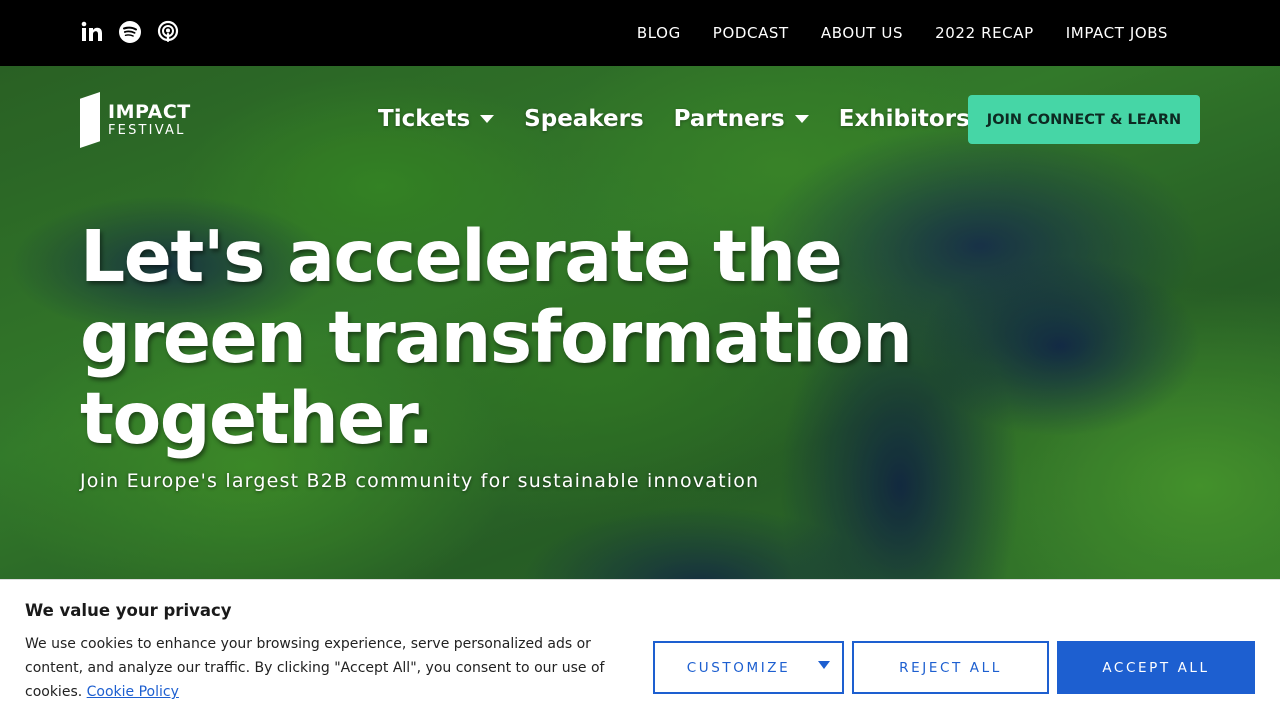 The width and height of the screenshot is (1280, 720). I want to click on reject-all-button: REJECT ALL, so click(950, 667).